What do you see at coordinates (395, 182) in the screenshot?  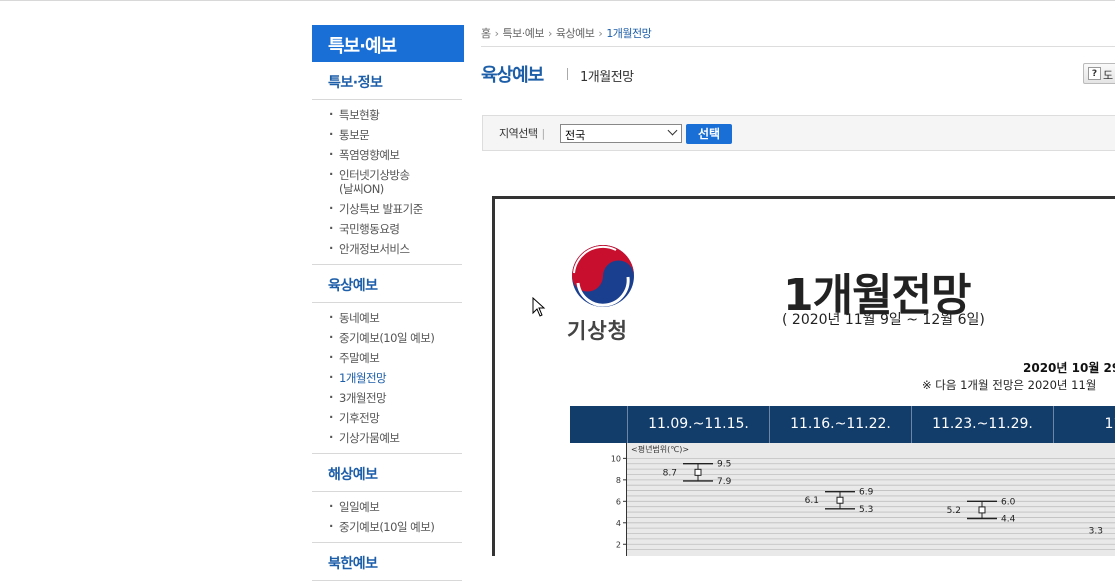 I see `sidebar-item: 인터넷기상방송 (날씨ON)` at bounding box center [395, 182].